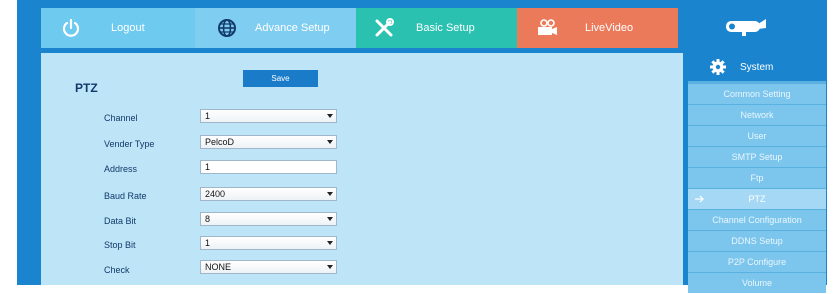 The image size is (840, 294). I want to click on sidebar-item-user: User, so click(757, 136).